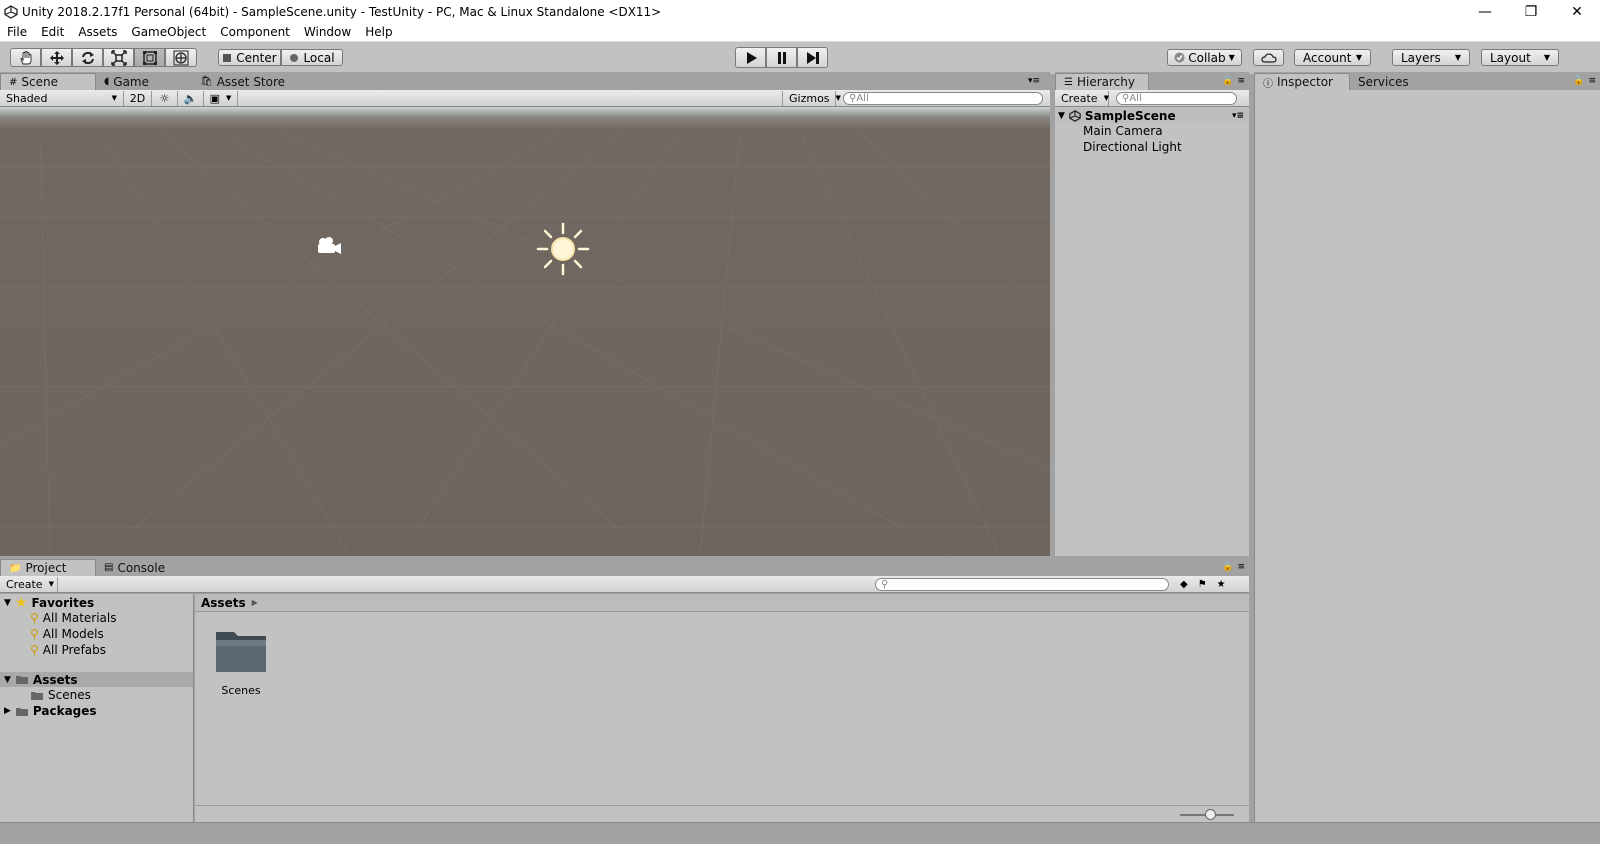 Image resolution: width=1600 pixels, height=862 pixels. I want to click on expand-arrow-icon: ▶, so click(7, 711).